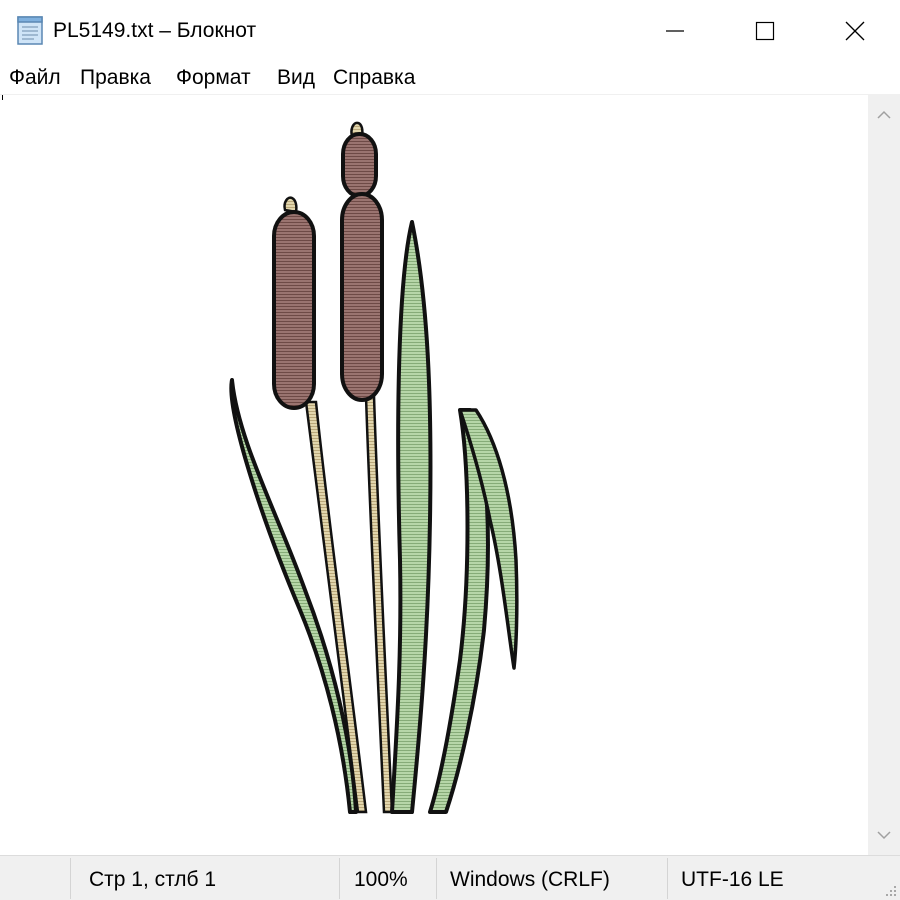  Describe the element at coordinates (411, 517) in the screenshot. I see `leaf-center` at that location.